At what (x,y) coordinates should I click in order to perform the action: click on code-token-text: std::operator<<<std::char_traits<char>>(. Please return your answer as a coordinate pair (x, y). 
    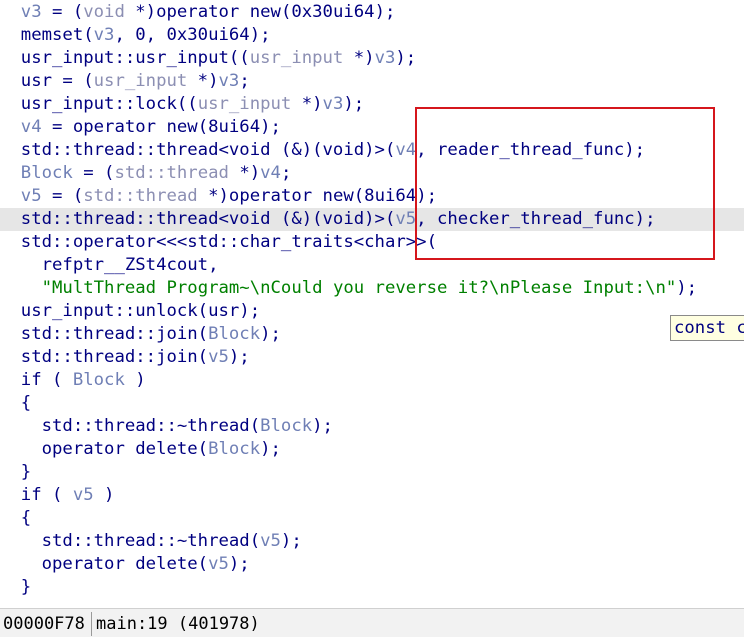
    Looking at the image, I should click on (218, 242).